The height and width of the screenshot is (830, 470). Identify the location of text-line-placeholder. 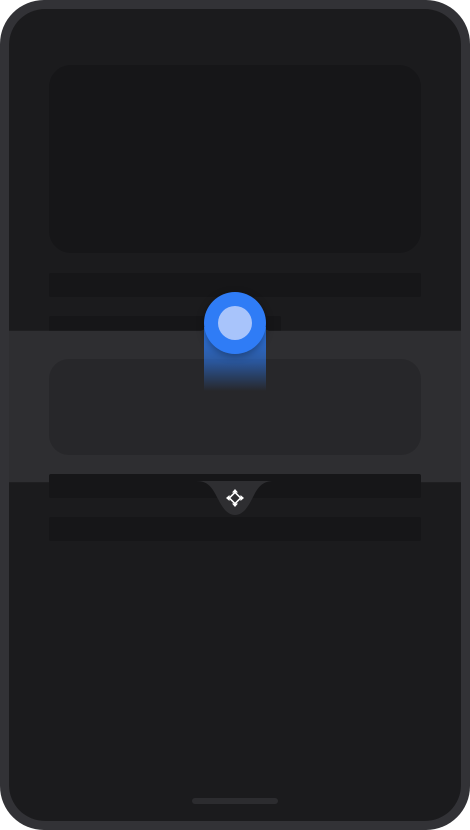
(235, 529).